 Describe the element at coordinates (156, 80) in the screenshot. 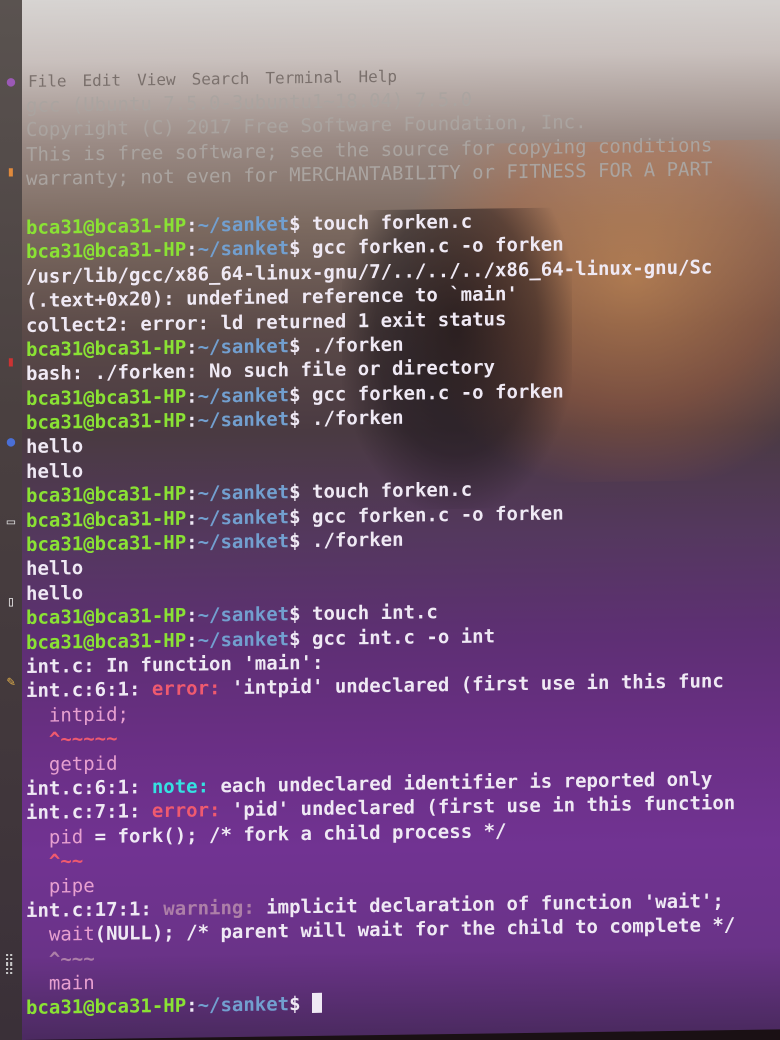

I see `menu-view: View` at that location.